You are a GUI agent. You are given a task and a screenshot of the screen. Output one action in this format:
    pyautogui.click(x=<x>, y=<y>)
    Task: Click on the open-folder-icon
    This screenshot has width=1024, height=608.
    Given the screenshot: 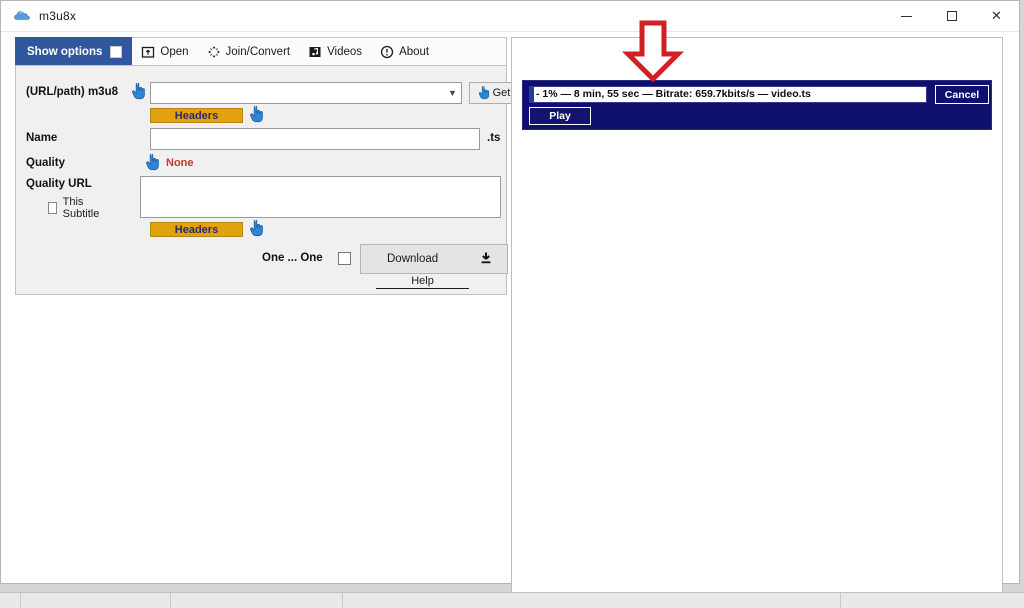 What is the action you would take?
    pyautogui.click(x=148, y=52)
    